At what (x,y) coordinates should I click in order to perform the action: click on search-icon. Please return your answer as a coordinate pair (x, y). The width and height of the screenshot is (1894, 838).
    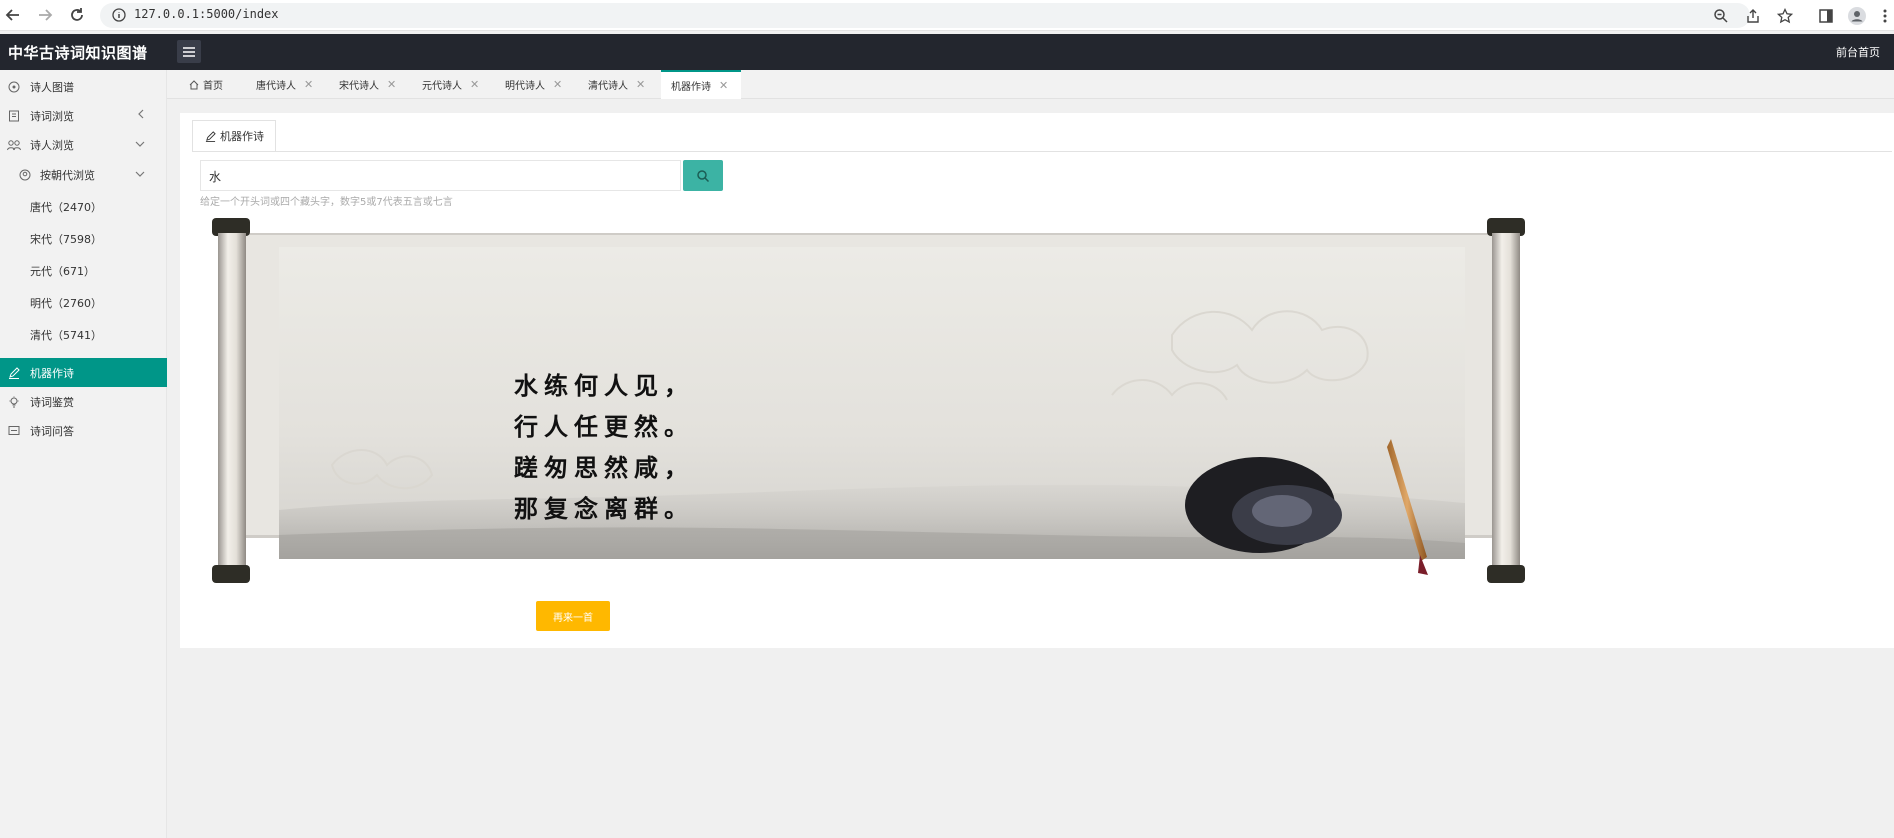
    Looking at the image, I should click on (703, 176).